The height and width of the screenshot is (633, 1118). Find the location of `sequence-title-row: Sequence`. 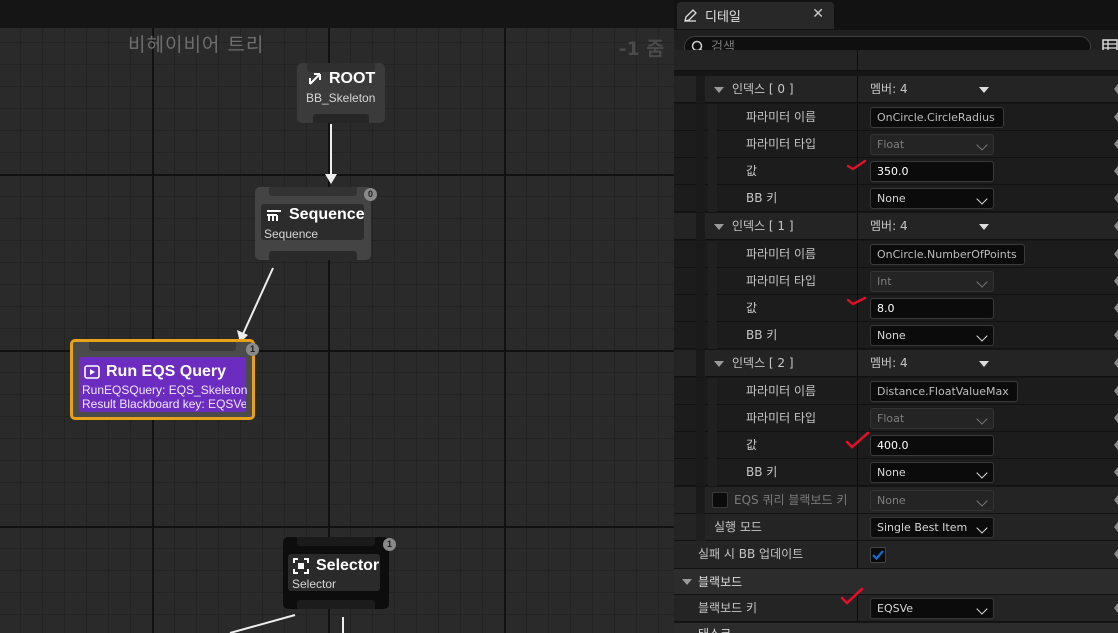

sequence-title-row: Sequence is located at coordinates (315, 215).